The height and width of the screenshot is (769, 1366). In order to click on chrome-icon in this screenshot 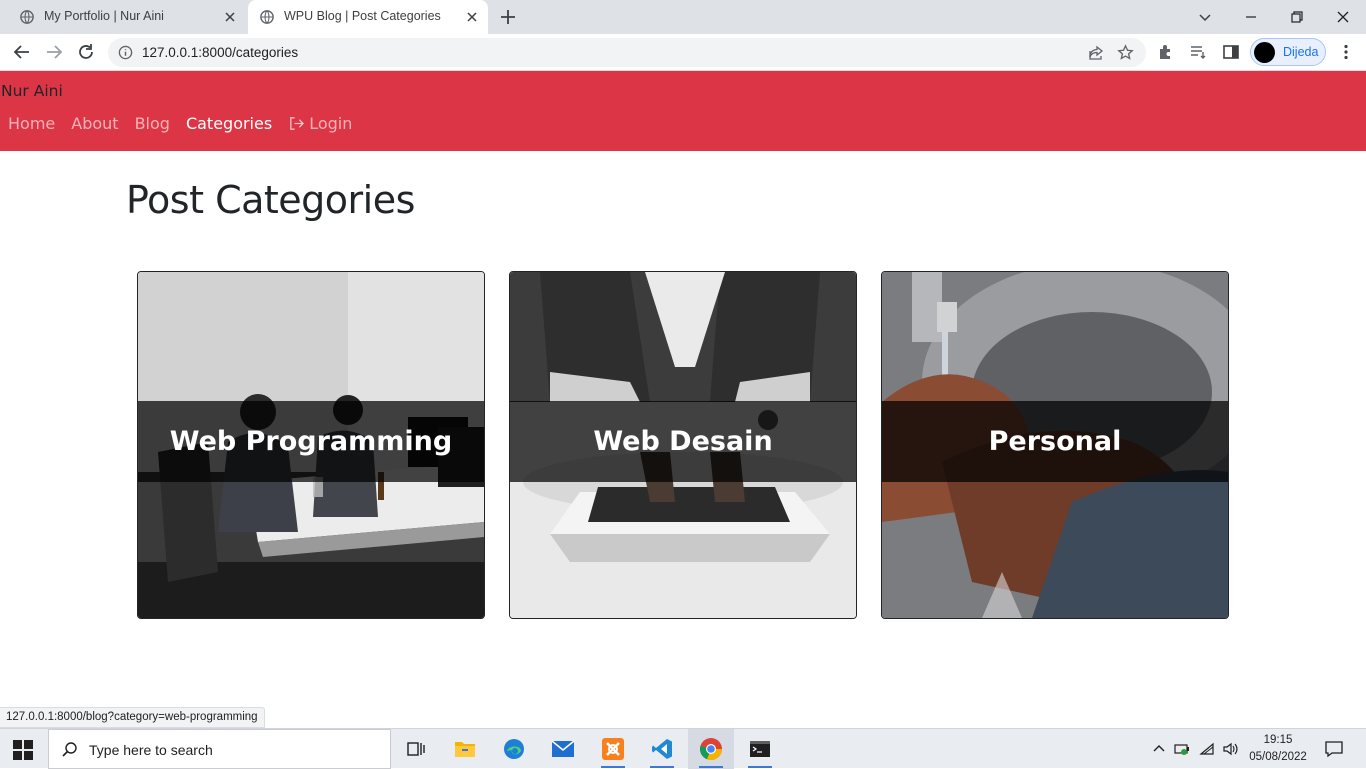, I will do `click(711, 749)`.